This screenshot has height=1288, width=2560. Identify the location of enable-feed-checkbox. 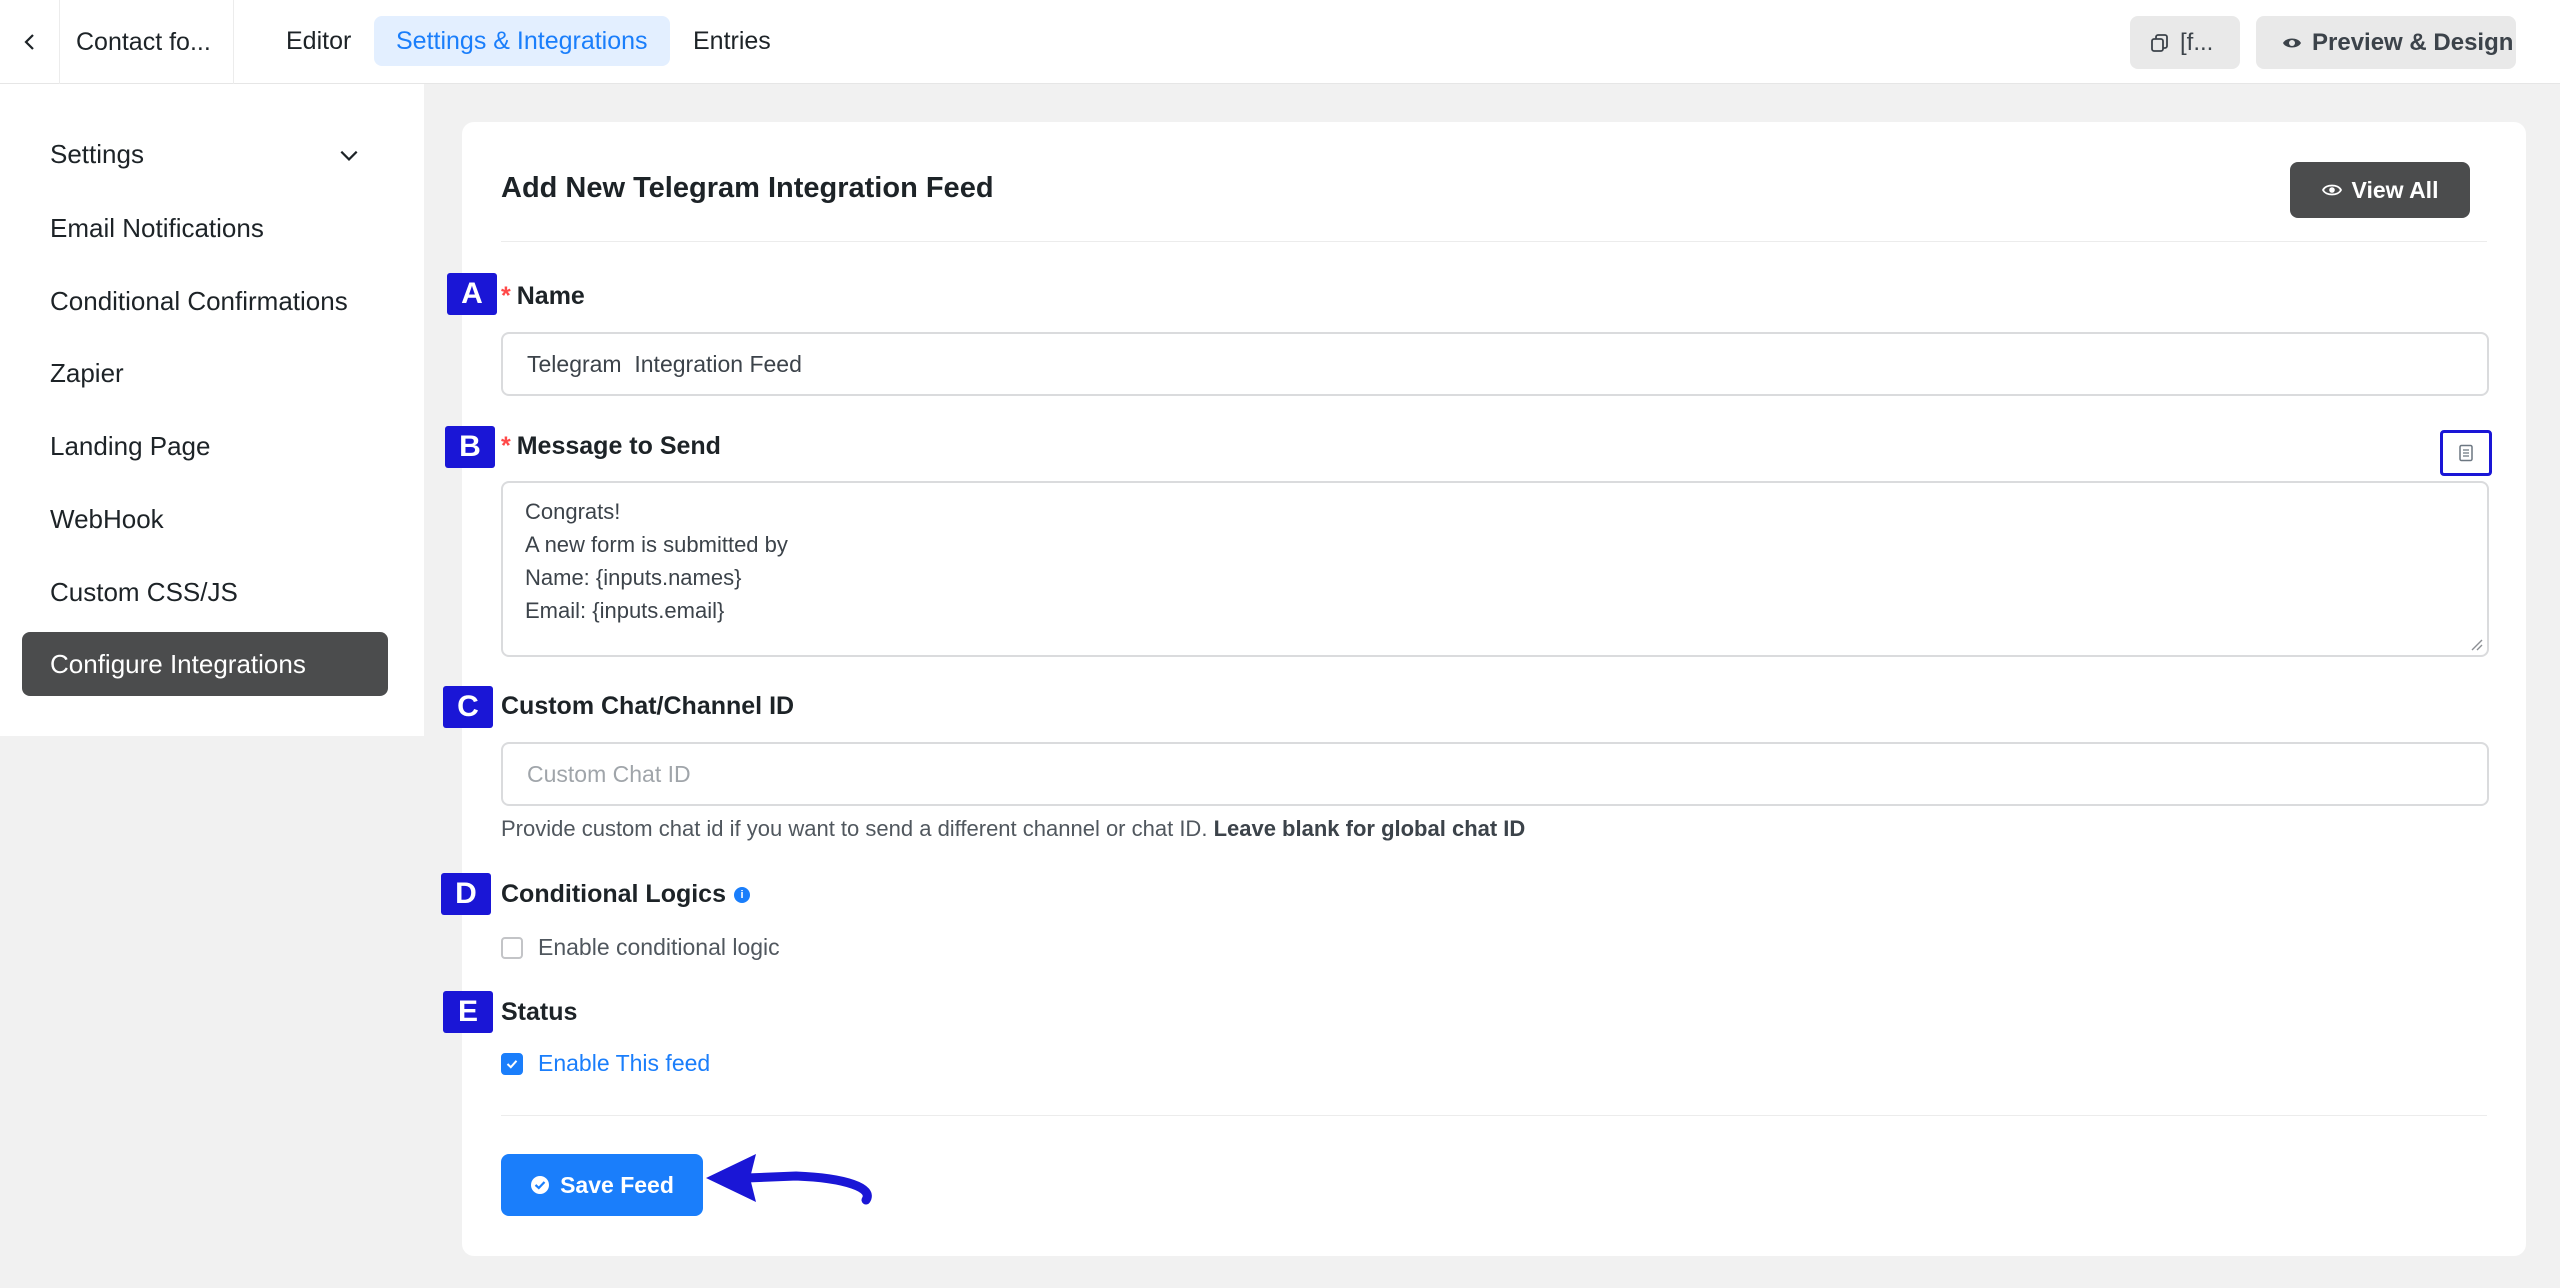
(512, 1063).